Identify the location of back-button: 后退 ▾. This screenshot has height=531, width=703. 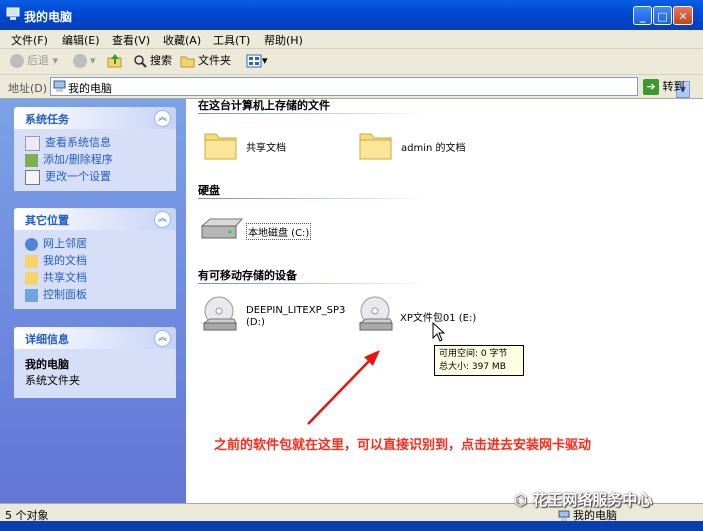
(34, 61).